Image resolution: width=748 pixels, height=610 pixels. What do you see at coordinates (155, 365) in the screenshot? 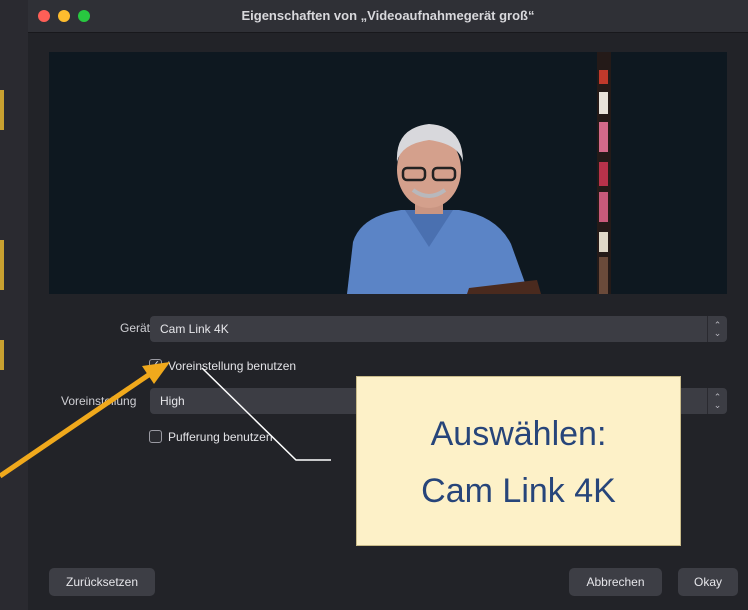
I see `use-preset-checkbox: ✓` at bounding box center [155, 365].